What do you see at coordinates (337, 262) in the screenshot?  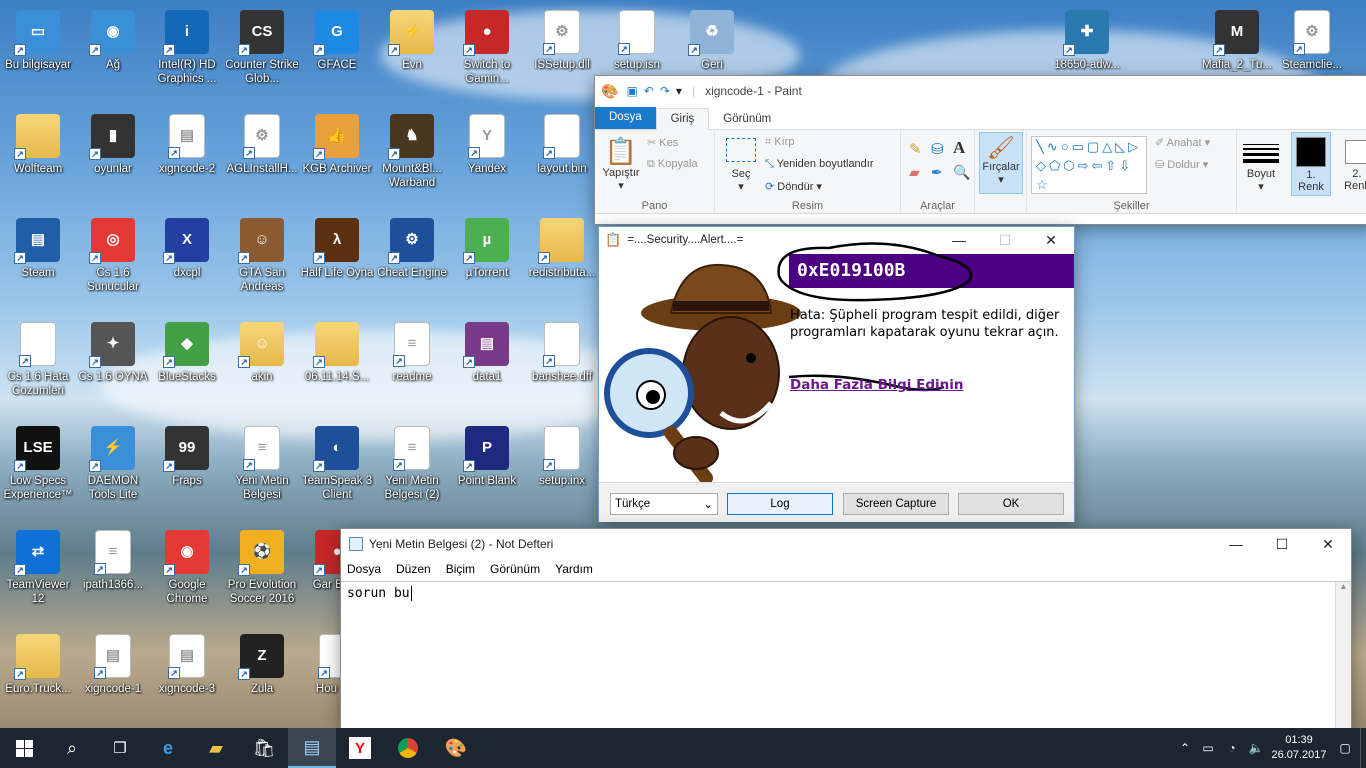 I see `desktop-icon: λ ↗ Half Life Oyna` at bounding box center [337, 262].